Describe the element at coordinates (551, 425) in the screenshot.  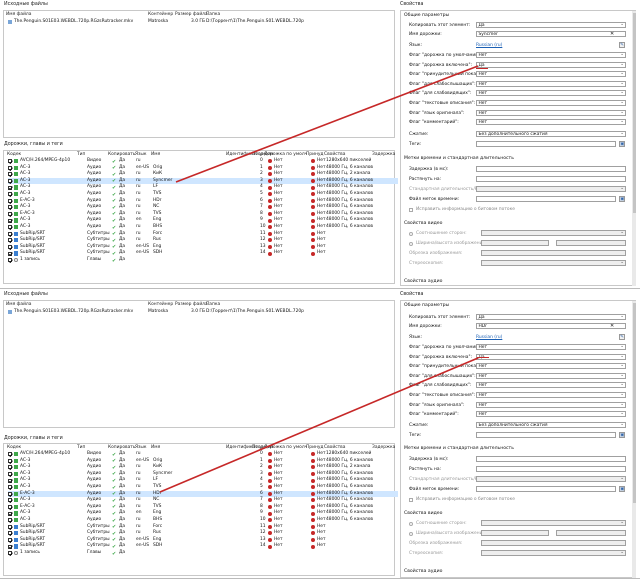
I see `compress-dropdown: Без дополнительного сжатия` at that location.